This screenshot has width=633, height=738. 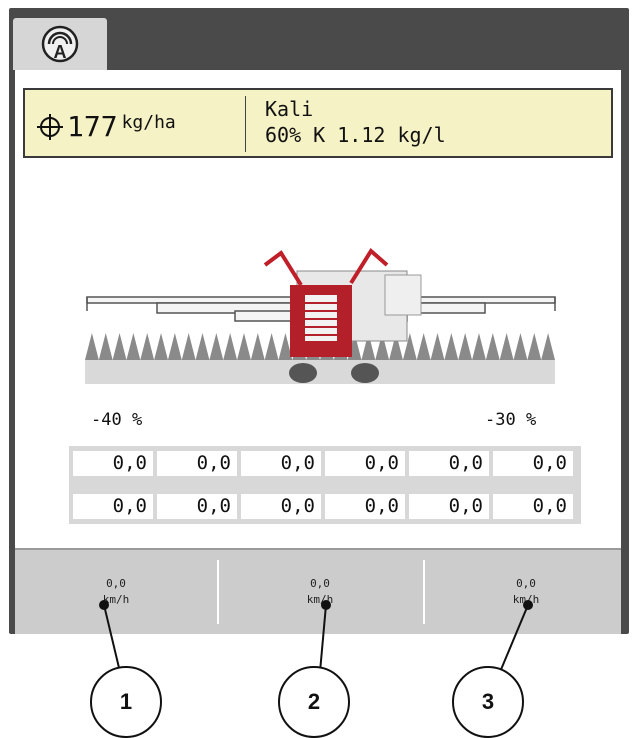 I want to click on callout-2: 2, so click(x=314, y=702).